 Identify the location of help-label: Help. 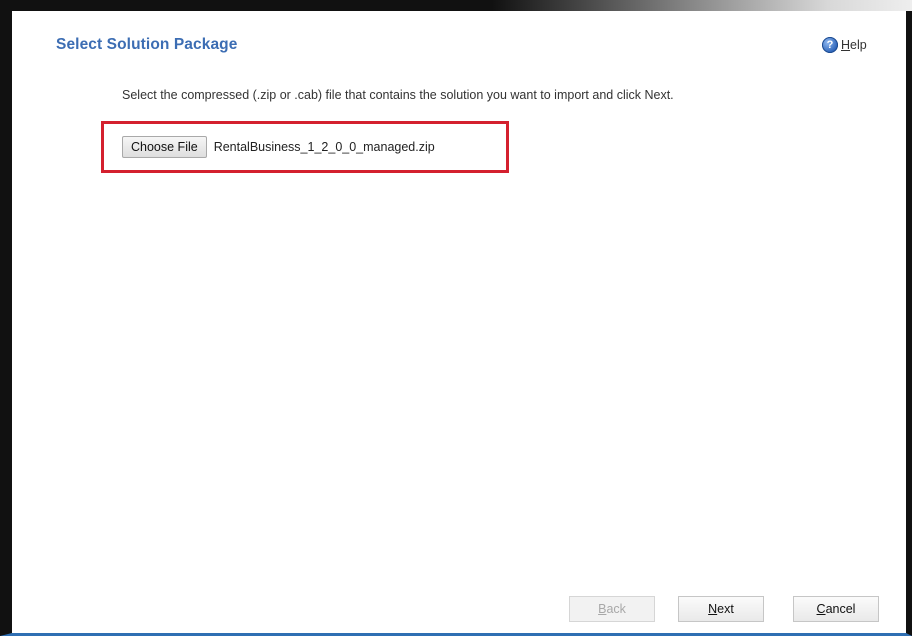
(854, 45).